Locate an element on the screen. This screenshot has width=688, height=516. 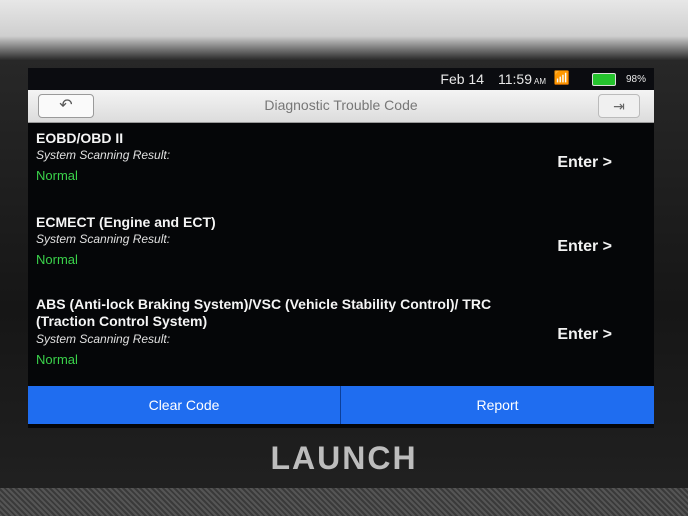
report-button: Report is located at coordinates (497, 405).